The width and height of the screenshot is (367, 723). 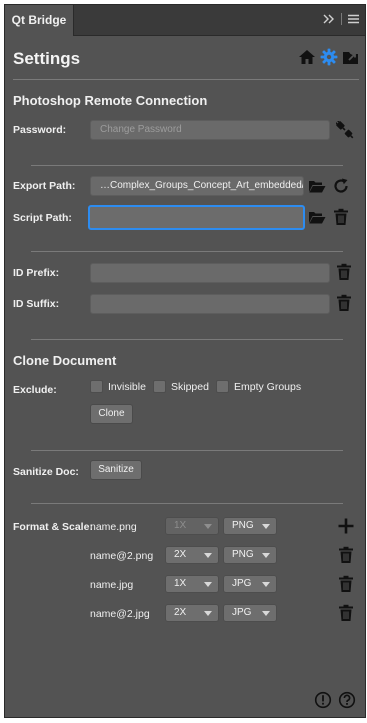 What do you see at coordinates (112, 585) in the screenshot?
I see `format-row-name: name.jpg` at bounding box center [112, 585].